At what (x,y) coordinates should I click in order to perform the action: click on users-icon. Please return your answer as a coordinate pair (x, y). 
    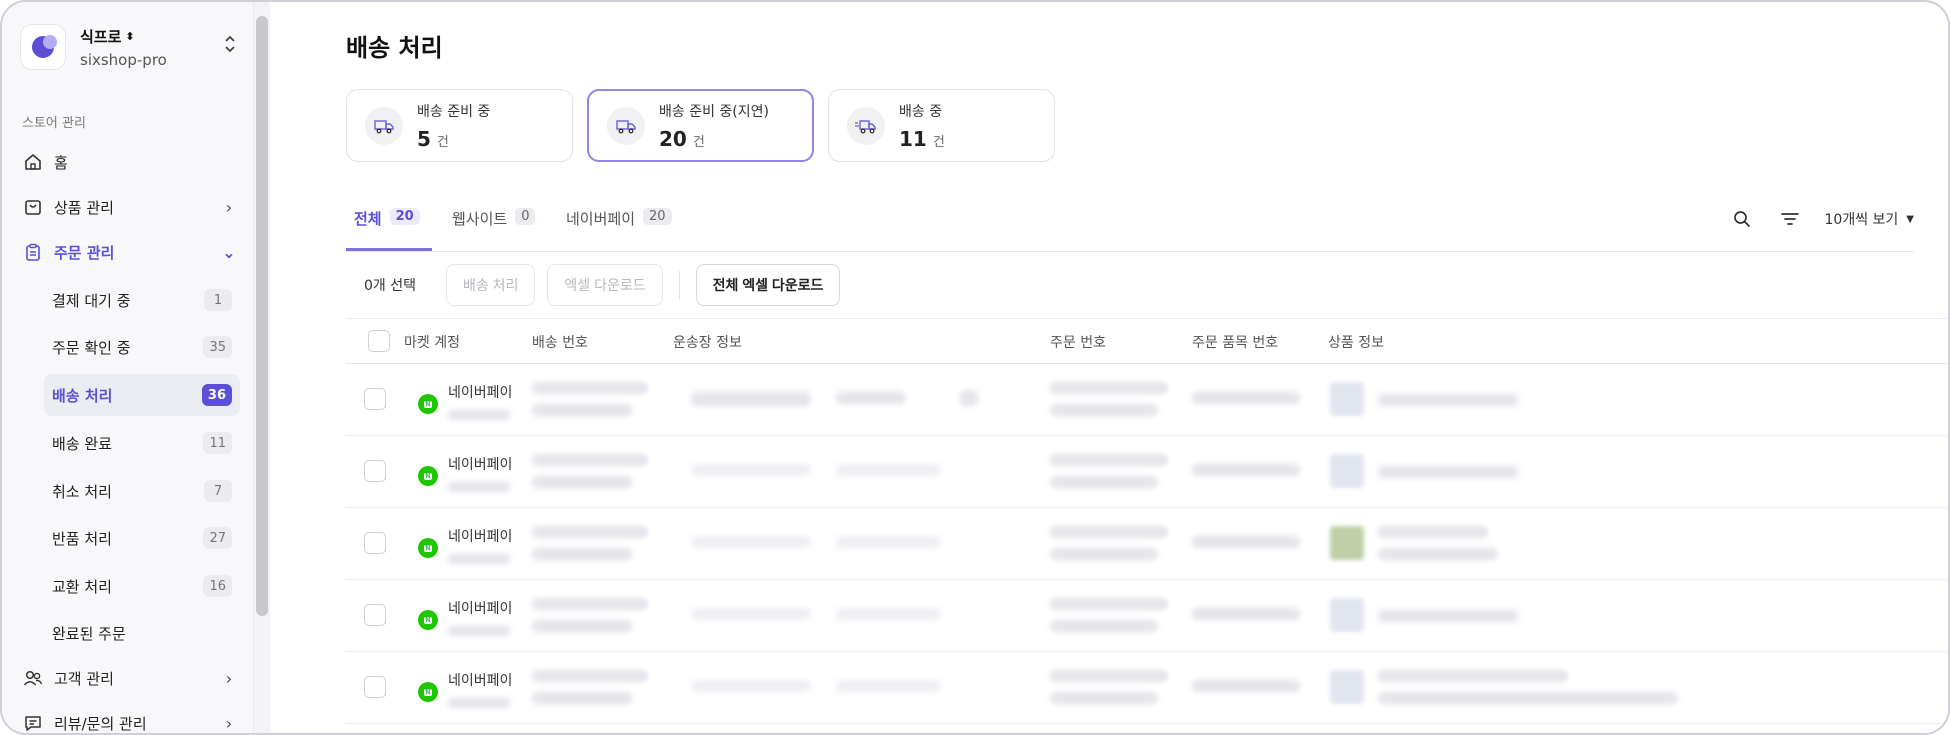
    Looking at the image, I should click on (33, 678).